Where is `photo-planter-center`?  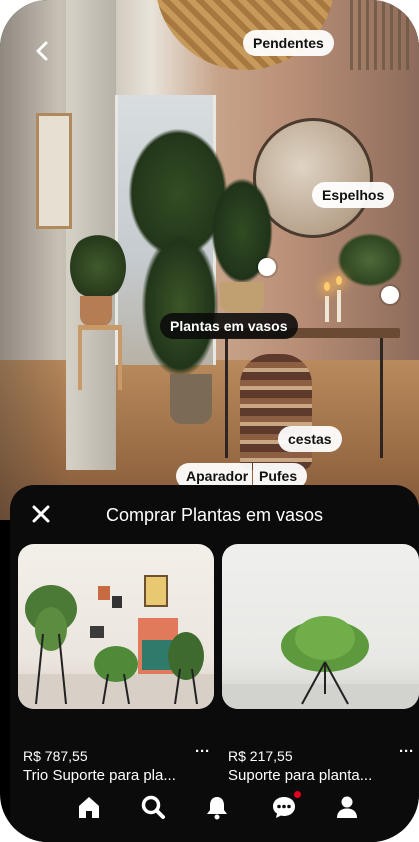 photo-planter-center is located at coordinates (191, 399).